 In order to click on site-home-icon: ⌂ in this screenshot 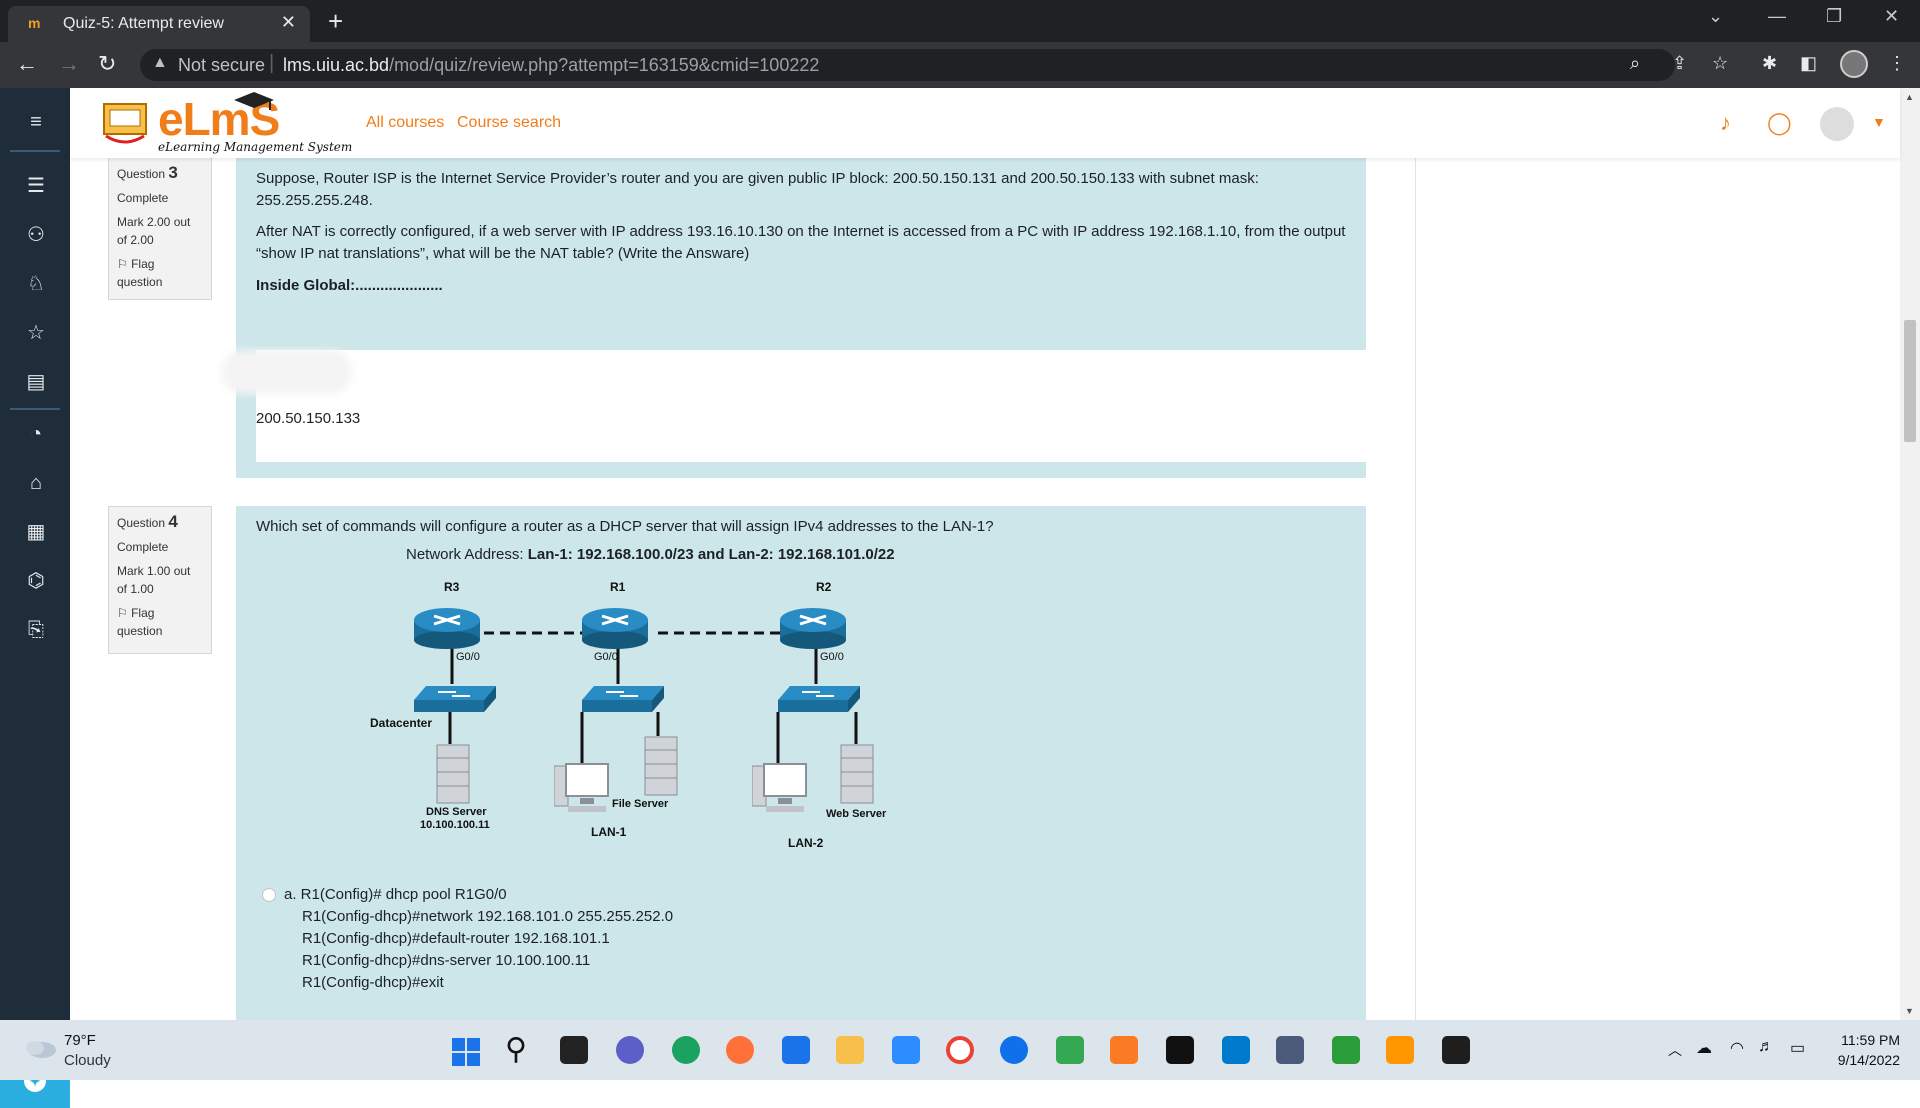, I will do `click(36, 483)`.